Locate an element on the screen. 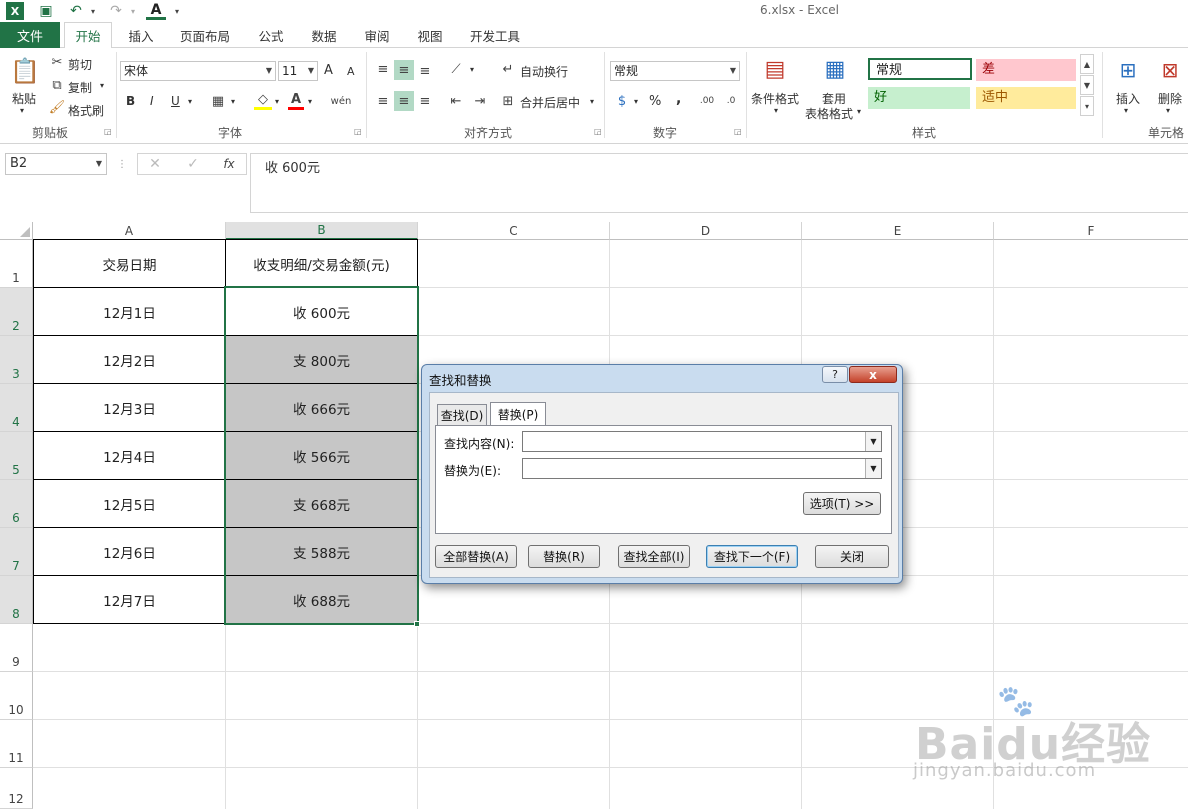 This screenshot has height=809, width=1188. align-left-icon: ≡ is located at coordinates (383, 101).